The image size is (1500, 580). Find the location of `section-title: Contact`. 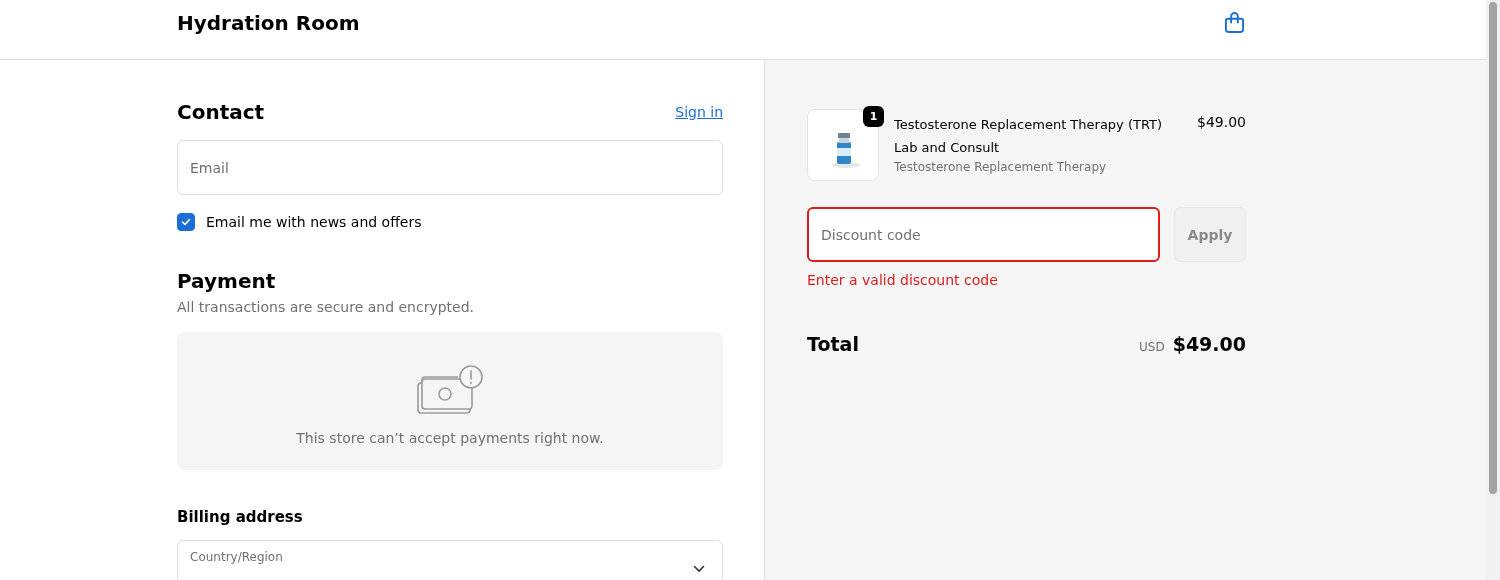

section-title: Contact is located at coordinates (221, 112).